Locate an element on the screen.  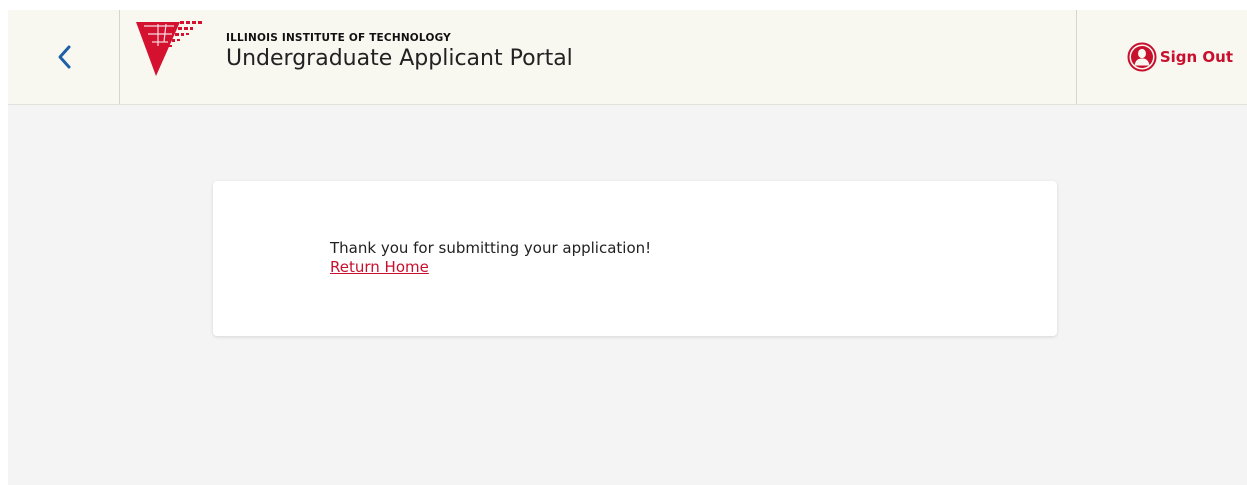
sign-out-label: Sign Out is located at coordinates (1196, 57).